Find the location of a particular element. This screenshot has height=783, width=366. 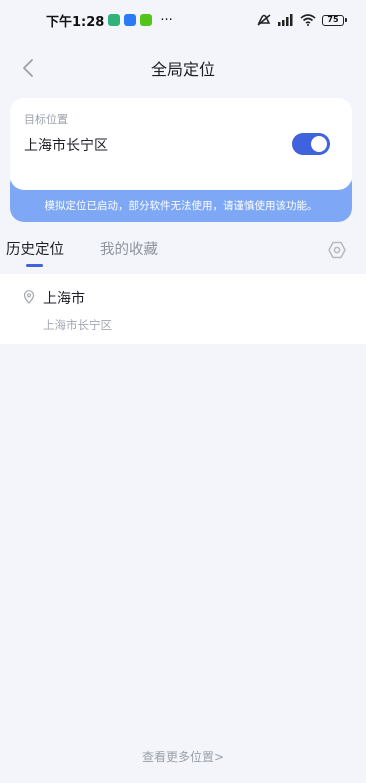

mock-location-toggle is located at coordinates (311, 144).